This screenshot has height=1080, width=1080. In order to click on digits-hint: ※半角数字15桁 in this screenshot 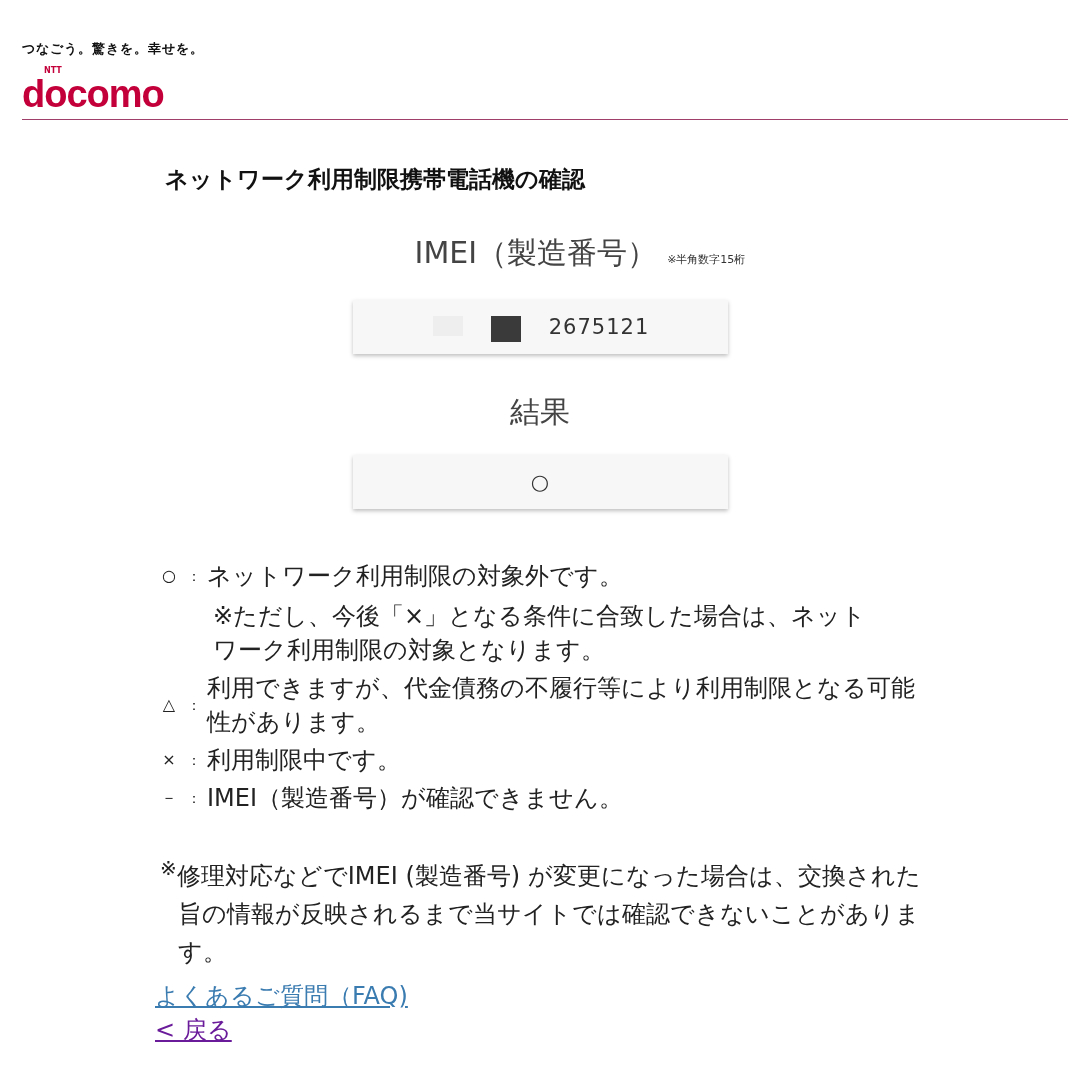, I will do `click(706, 259)`.